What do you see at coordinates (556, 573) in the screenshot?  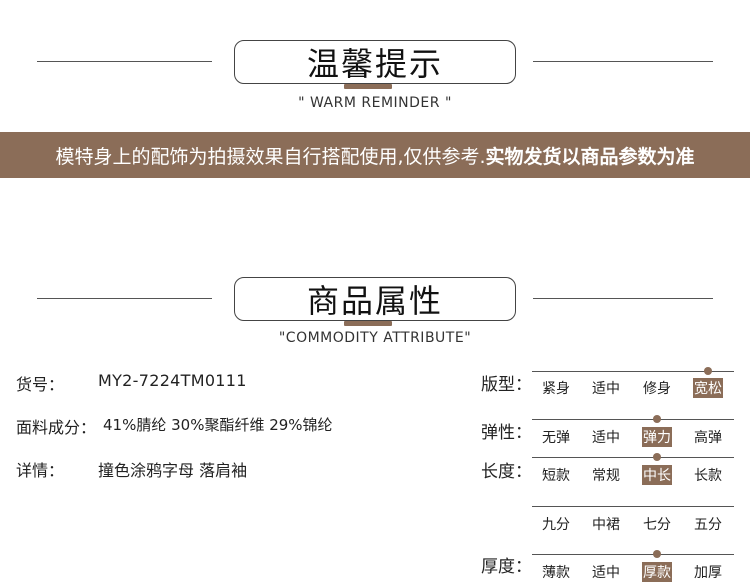 I see `thickness-option: 薄款` at bounding box center [556, 573].